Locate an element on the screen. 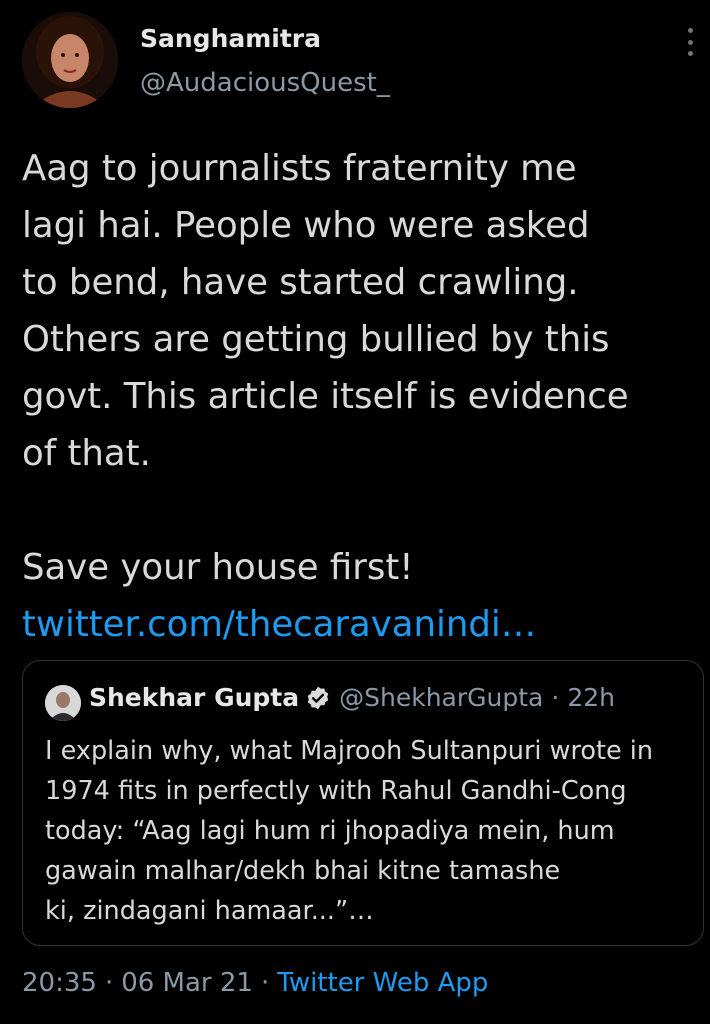 This screenshot has height=1024, width=710. author-avatar is located at coordinates (70, 60).